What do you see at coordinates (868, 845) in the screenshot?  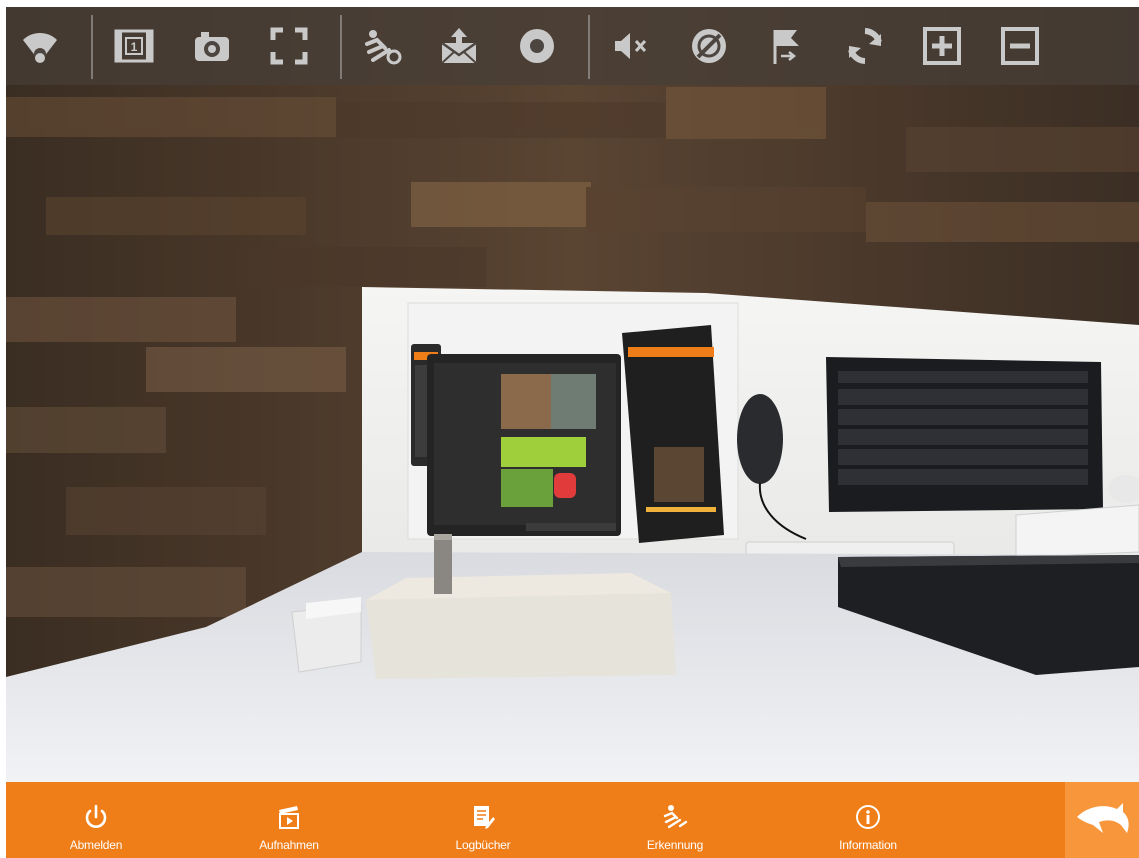 I see `nav-label: Information` at bounding box center [868, 845].